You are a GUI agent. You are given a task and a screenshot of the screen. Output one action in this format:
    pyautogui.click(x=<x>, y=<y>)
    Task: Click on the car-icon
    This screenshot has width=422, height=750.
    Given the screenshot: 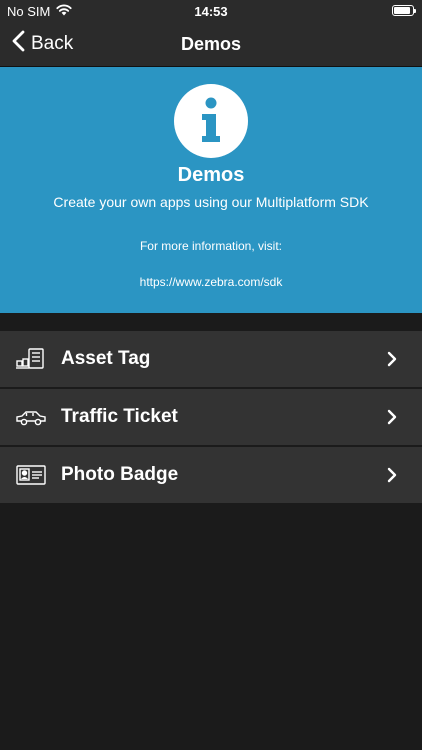 What is the action you would take?
    pyautogui.click(x=31, y=417)
    